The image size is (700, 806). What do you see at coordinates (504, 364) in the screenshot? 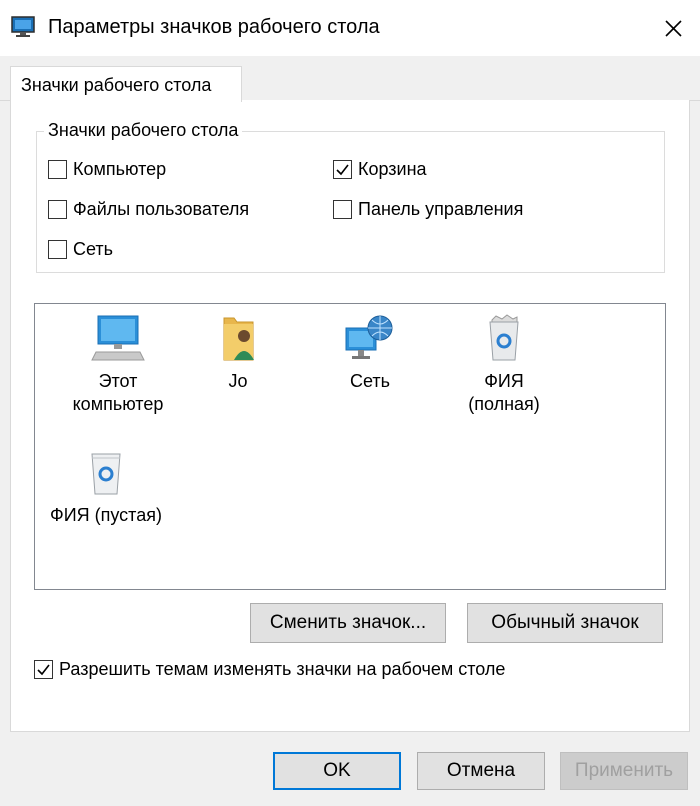
I see `icon-item-recycle-bin-full: ФИЯ (полная)` at bounding box center [504, 364].